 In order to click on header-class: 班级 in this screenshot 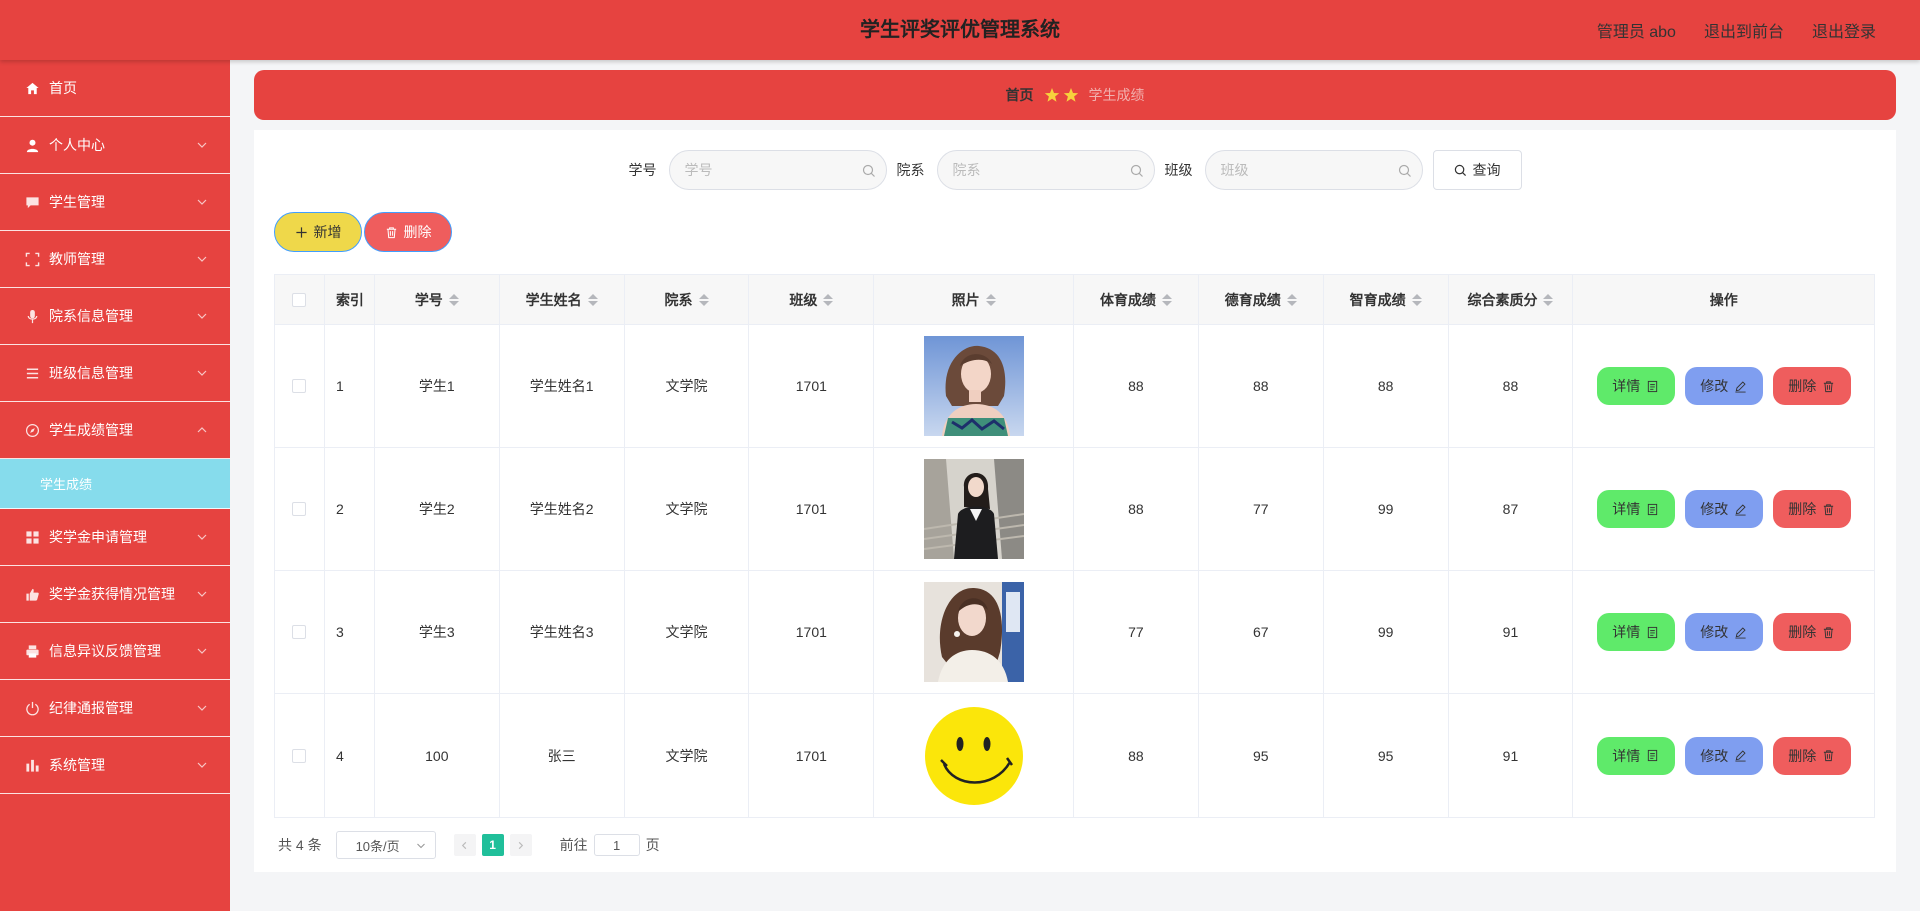, I will do `click(812, 299)`.